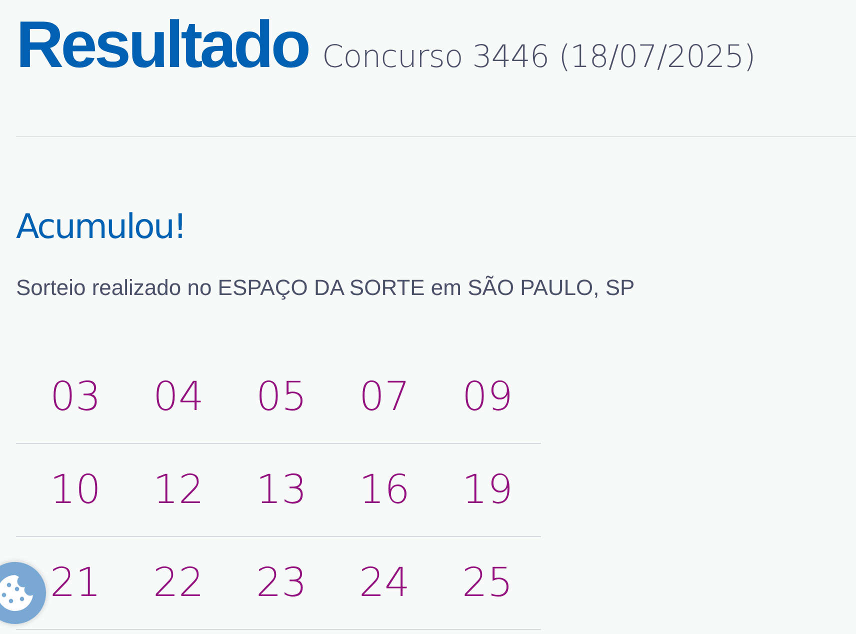  Describe the element at coordinates (162, 44) in the screenshot. I see `page-title: Resultado` at that location.